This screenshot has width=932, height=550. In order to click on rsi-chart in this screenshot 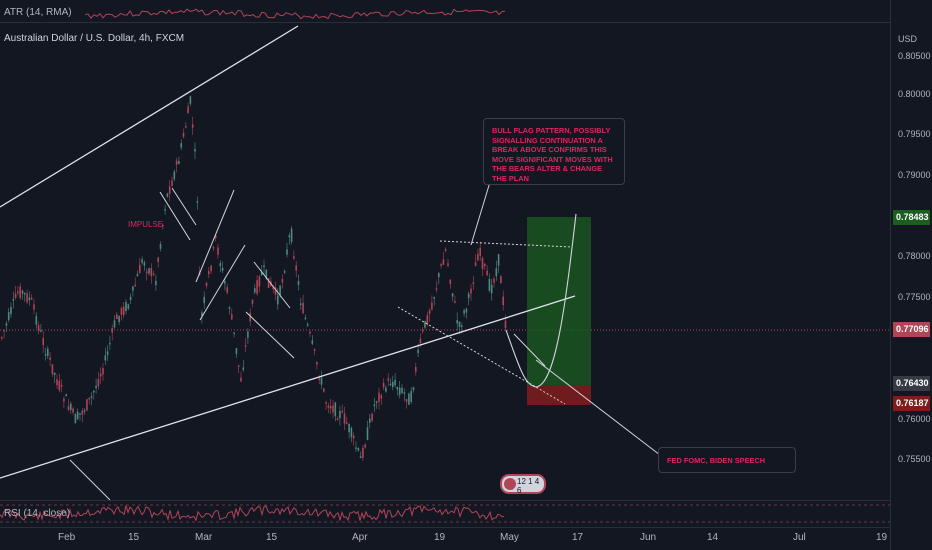, I will do `click(445, 513)`.